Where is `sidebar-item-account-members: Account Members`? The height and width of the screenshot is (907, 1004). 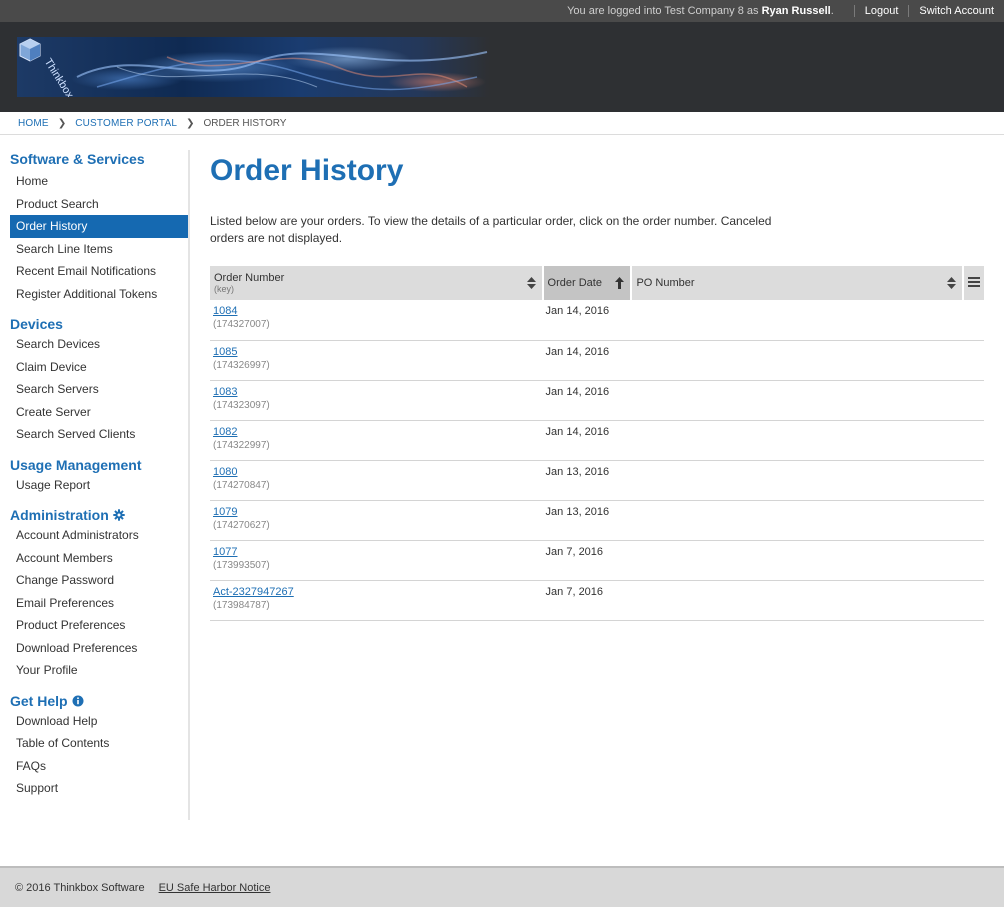
sidebar-item-account-members: Account Members is located at coordinates (99, 558).